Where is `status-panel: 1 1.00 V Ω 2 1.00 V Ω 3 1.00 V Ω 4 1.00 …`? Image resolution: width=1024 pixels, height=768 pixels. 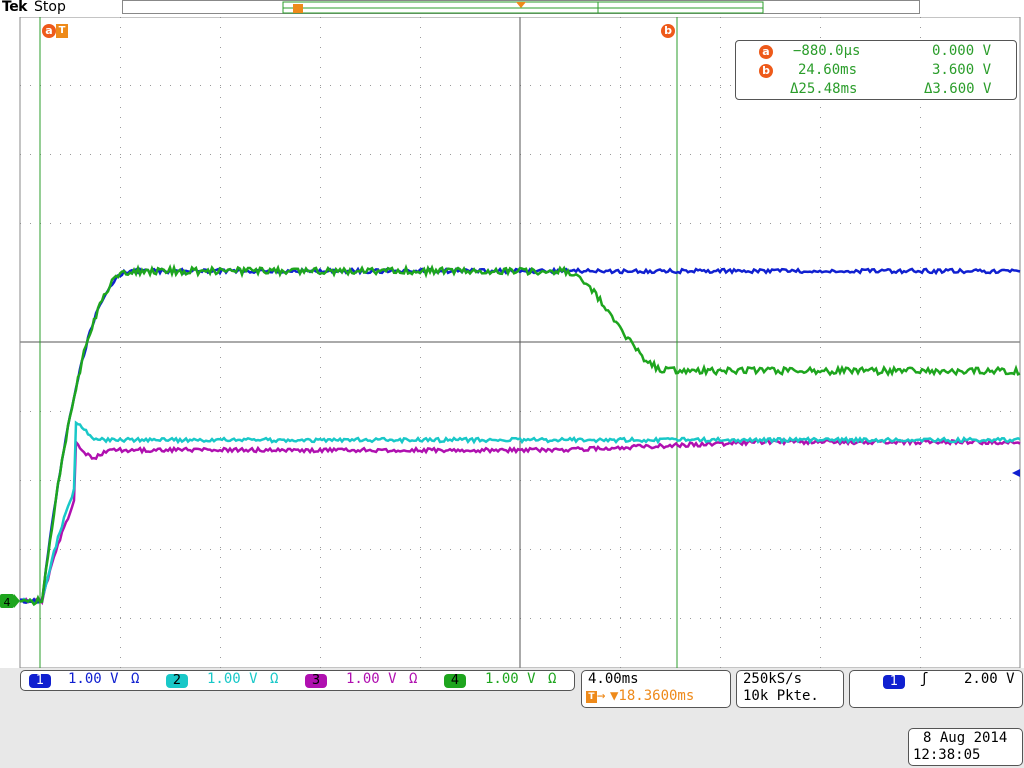 status-panel: 1 1.00 V Ω 2 1.00 V Ω 3 1.00 V Ω 4 1.00 … is located at coordinates (512, 718).